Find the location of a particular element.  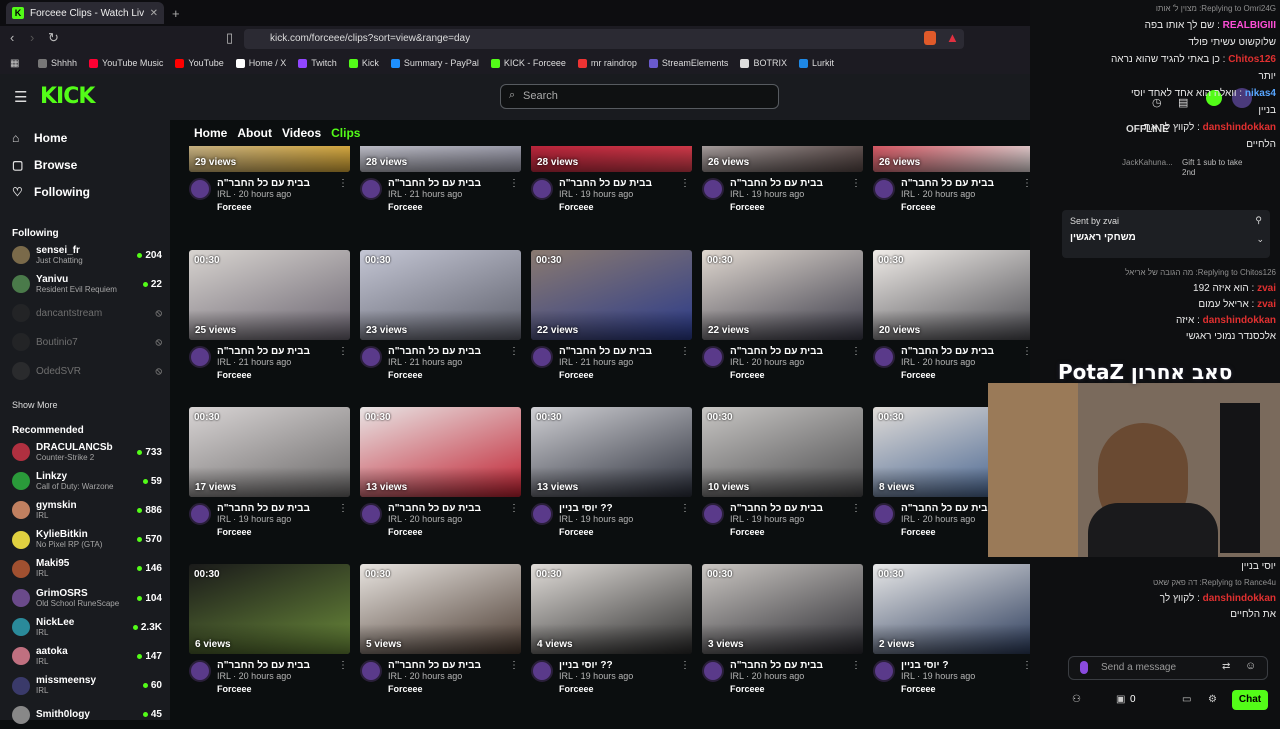

sidebar-channel: Smith0logy 45 is located at coordinates (87, 715).